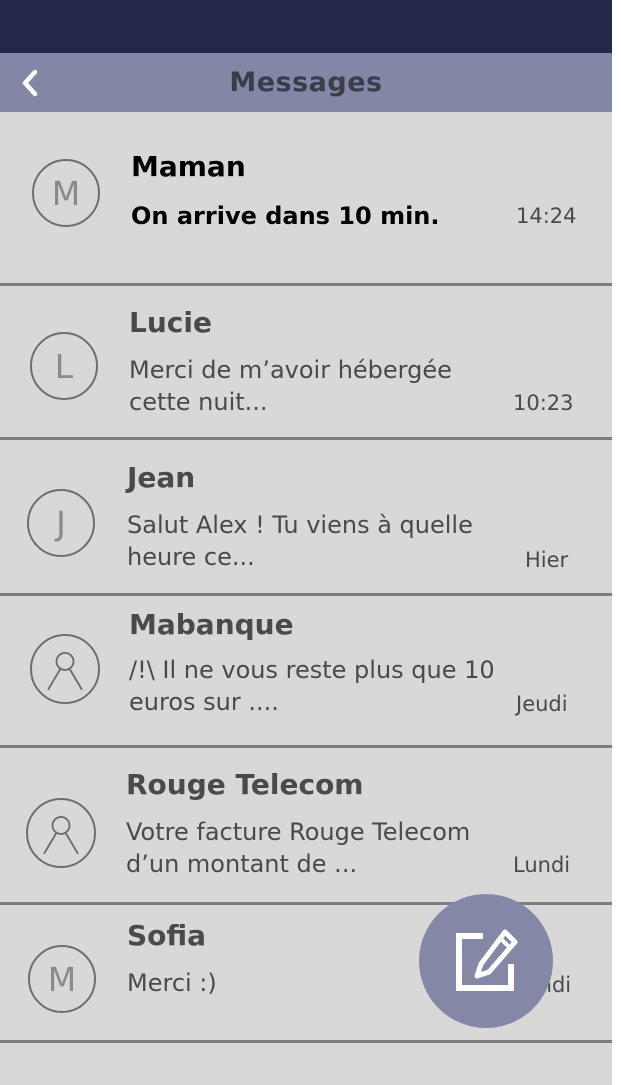 This screenshot has width=621, height=1085. Describe the element at coordinates (306, 26) in the screenshot. I see `status-bar` at that location.